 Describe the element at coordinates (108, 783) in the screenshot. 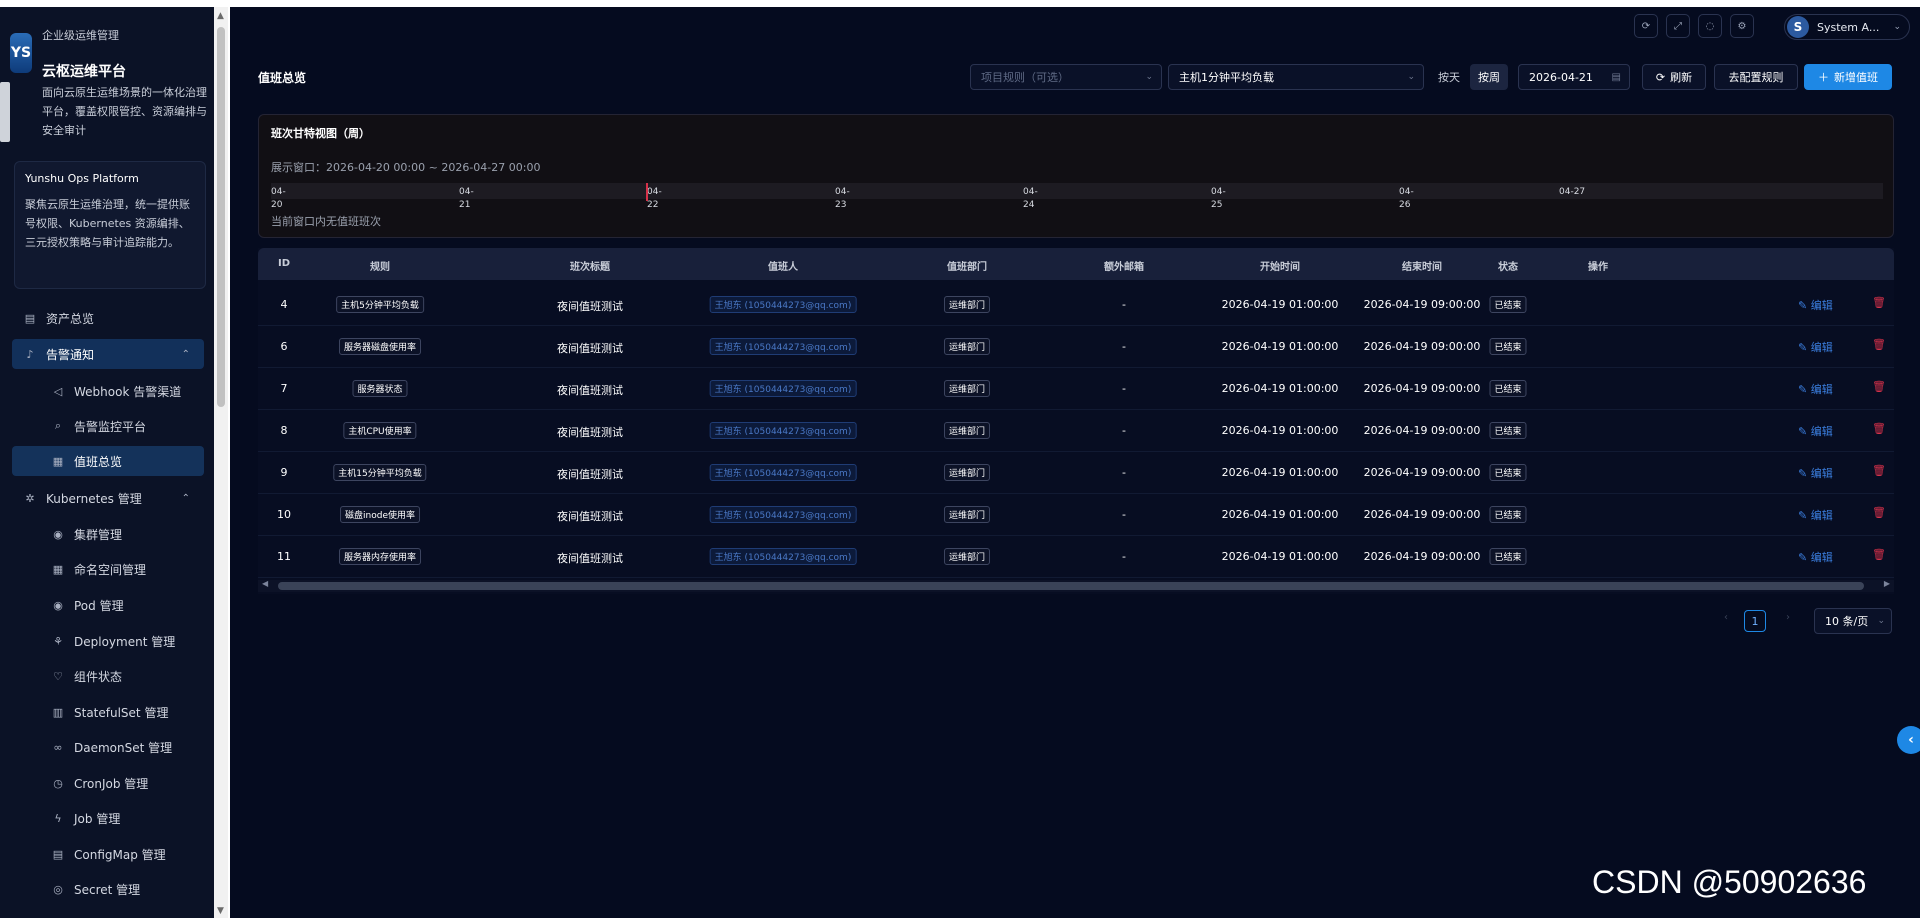

I see `sidebar-item-14: ◷ CronJob 管理` at that location.